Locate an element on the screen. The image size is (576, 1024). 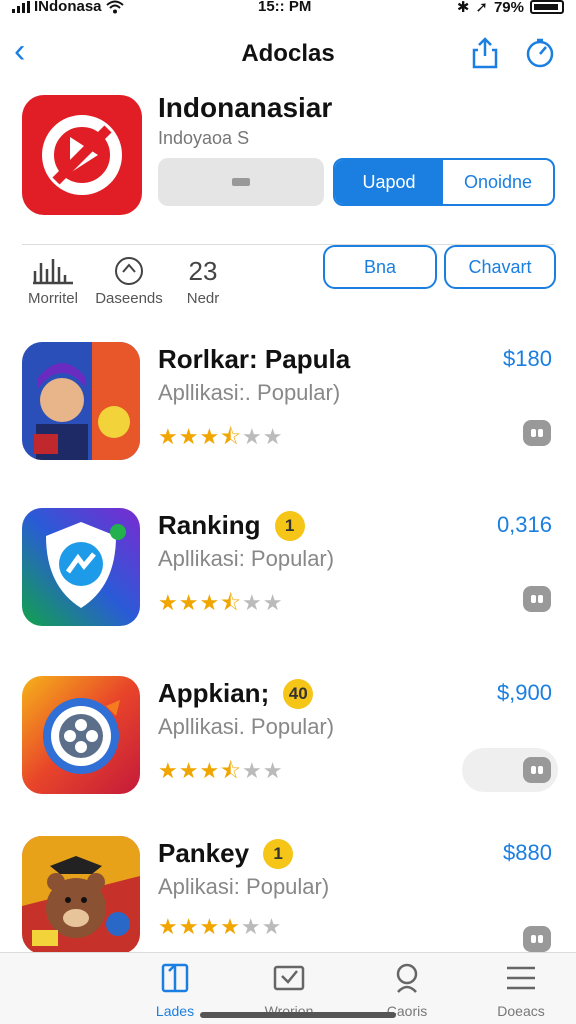
bluetooth-icon: ✱ is located at coordinates (463, 8).